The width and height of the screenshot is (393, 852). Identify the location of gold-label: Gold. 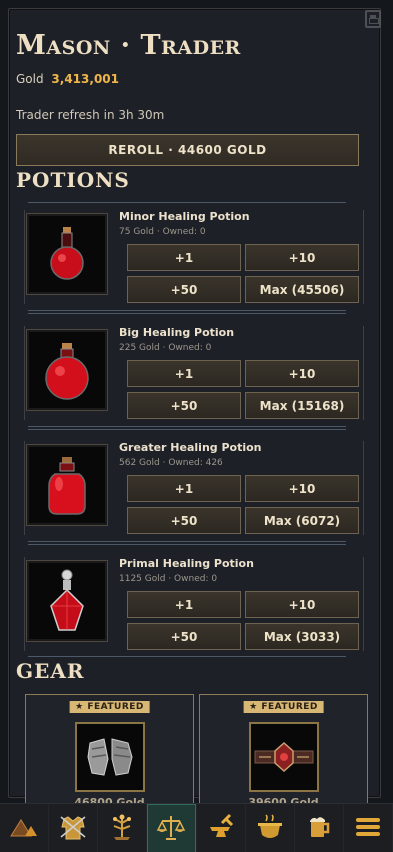
(30, 79).